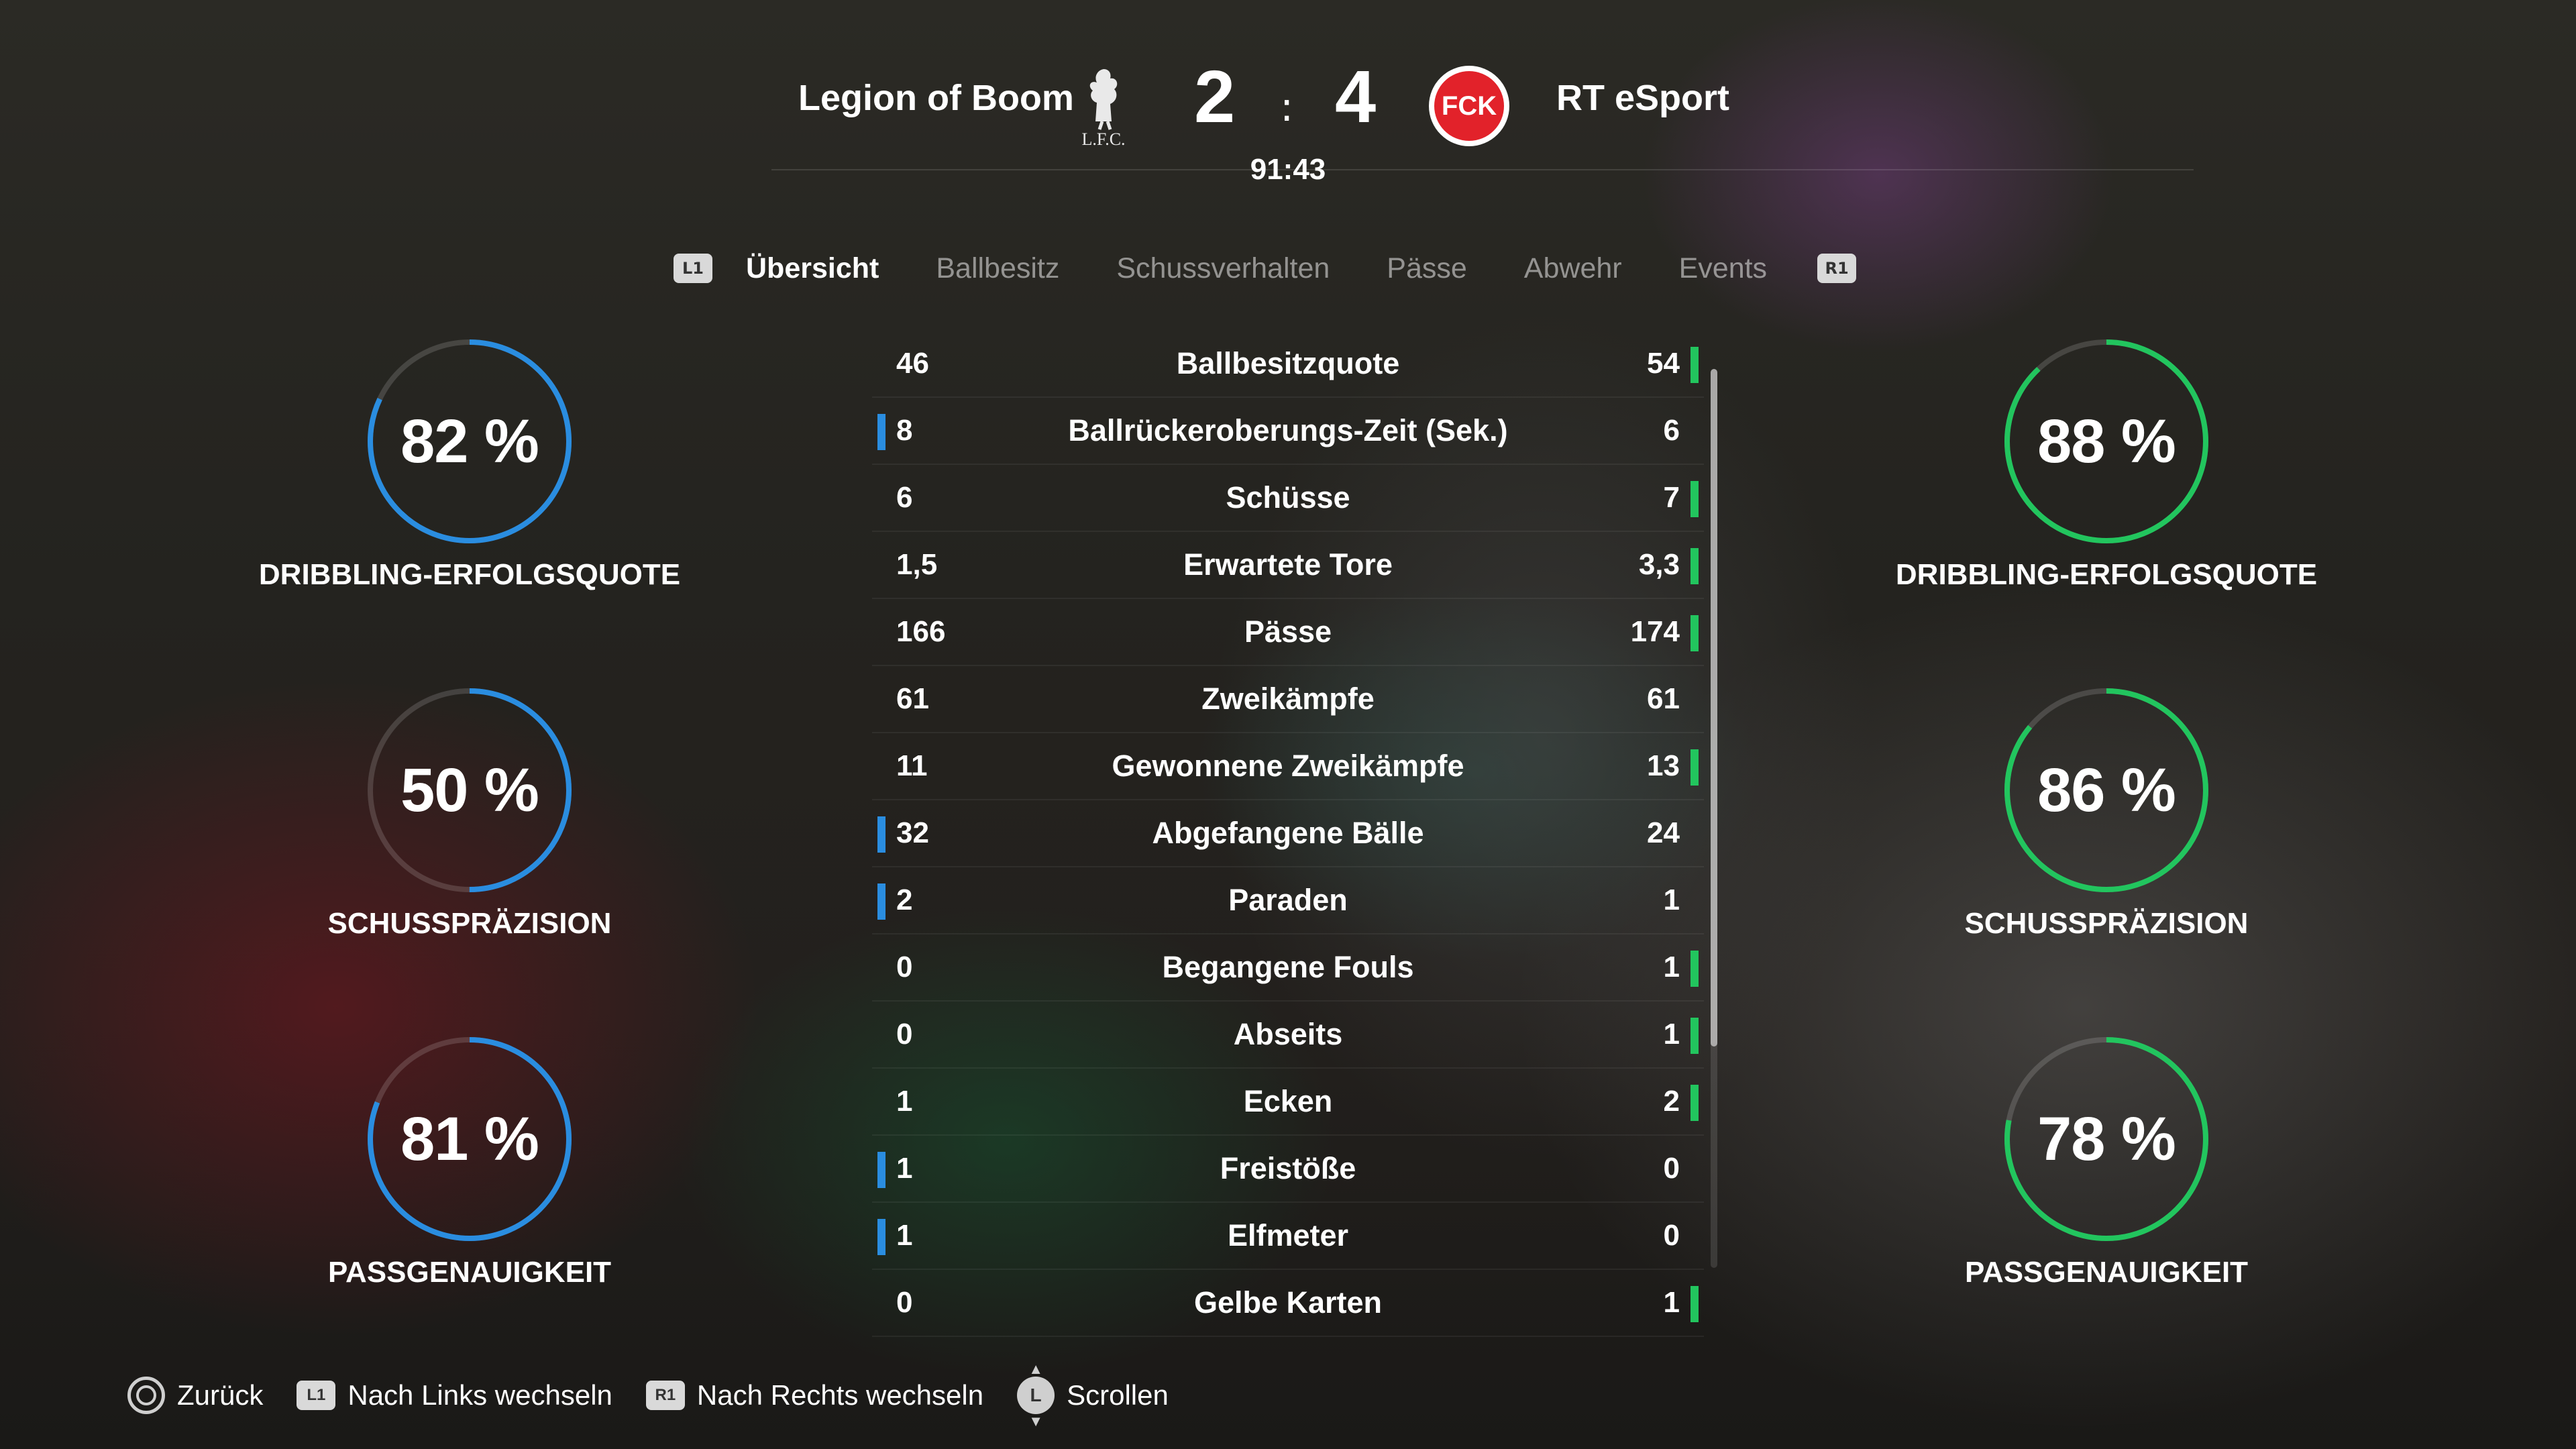 The height and width of the screenshot is (1449, 2576). I want to click on stat-away-value: 174, so click(1655, 631).